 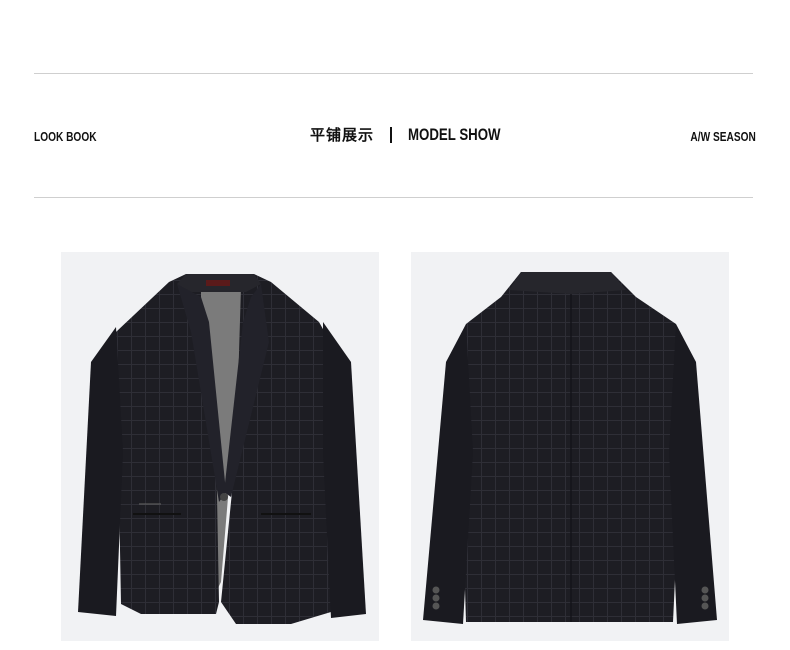 What do you see at coordinates (454, 134) in the screenshot?
I see `section-title-en: MODEL SHOW` at bounding box center [454, 134].